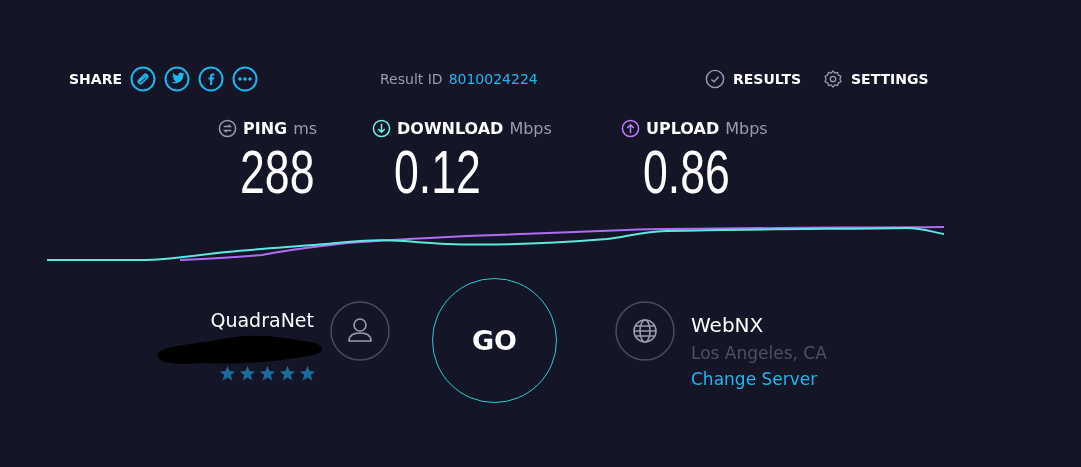 The width and height of the screenshot is (1081, 467). What do you see at coordinates (759, 378) in the screenshot?
I see `change-server-link: Change Server` at bounding box center [759, 378].